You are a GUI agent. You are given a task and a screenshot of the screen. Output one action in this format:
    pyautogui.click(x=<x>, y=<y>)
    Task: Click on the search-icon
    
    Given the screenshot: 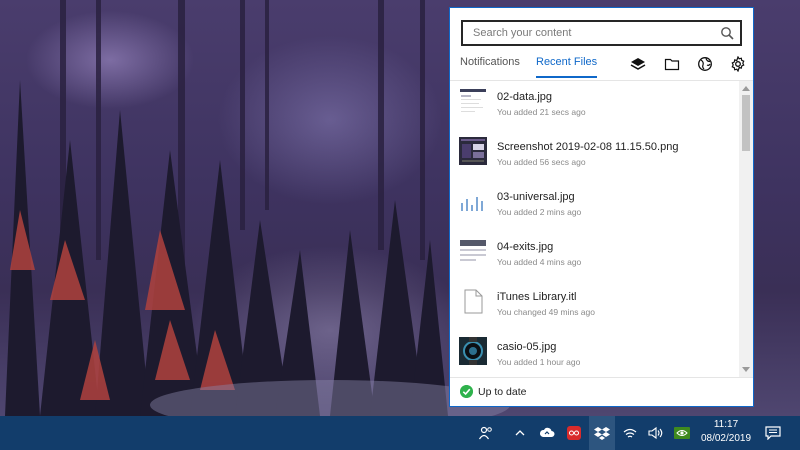 What is the action you would take?
    pyautogui.click(x=727, y=33)
    